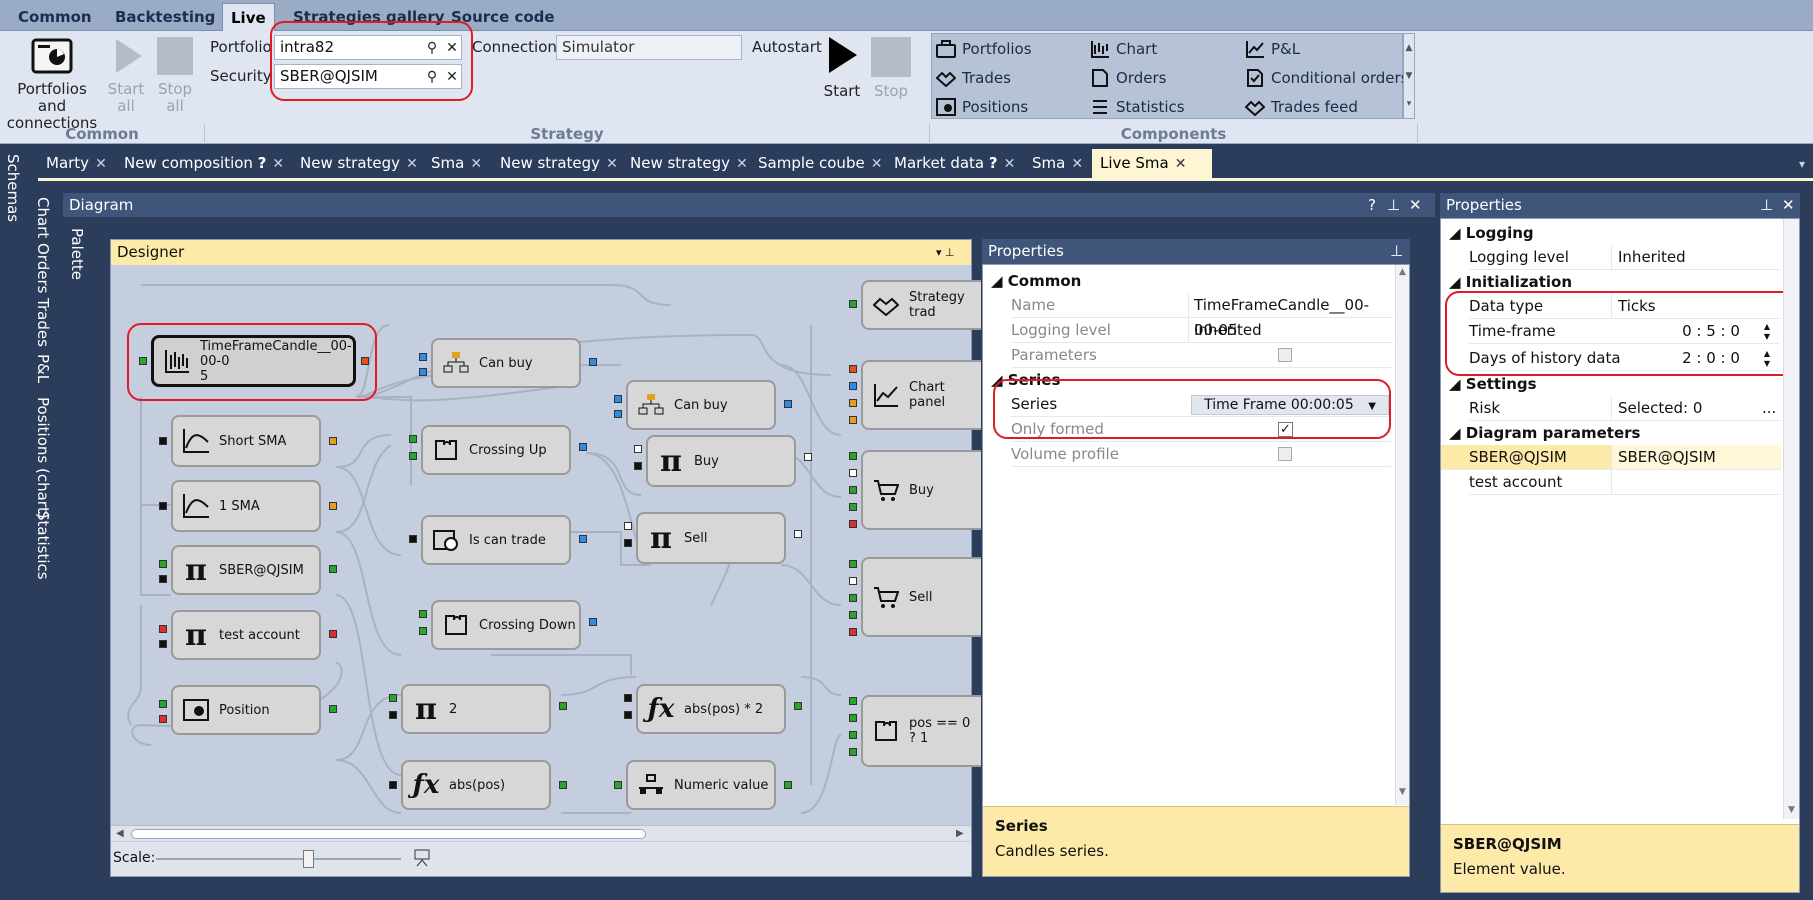  Describe the element at coordinates (422, 858) in the screenshot. I see `fit-to-screen-icon` at that location.